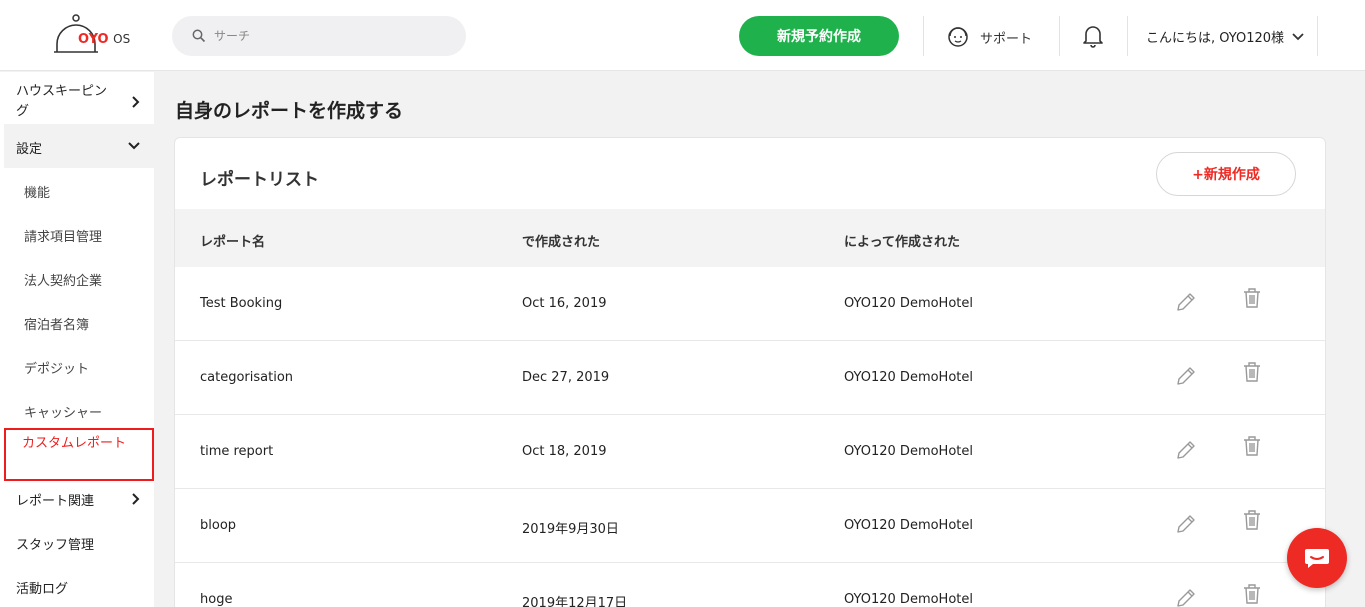 The width and height of the screenshot is (1365, 607). Describe the element at coordinates (77, 590) in the screenshot. I see `sidebar-item-activity-log: 活動ログ` at that location.